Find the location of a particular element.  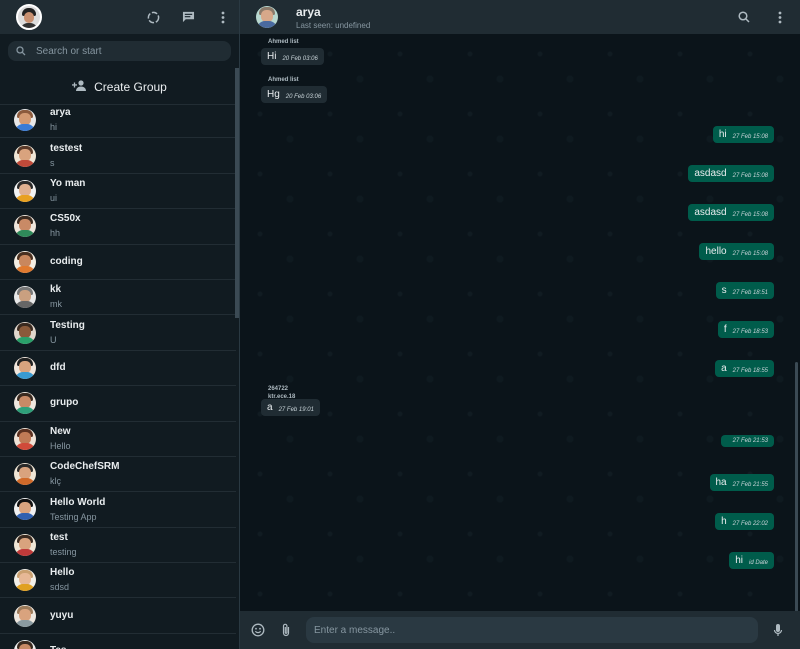

message-text: ha is located at coordinates (721, 482).